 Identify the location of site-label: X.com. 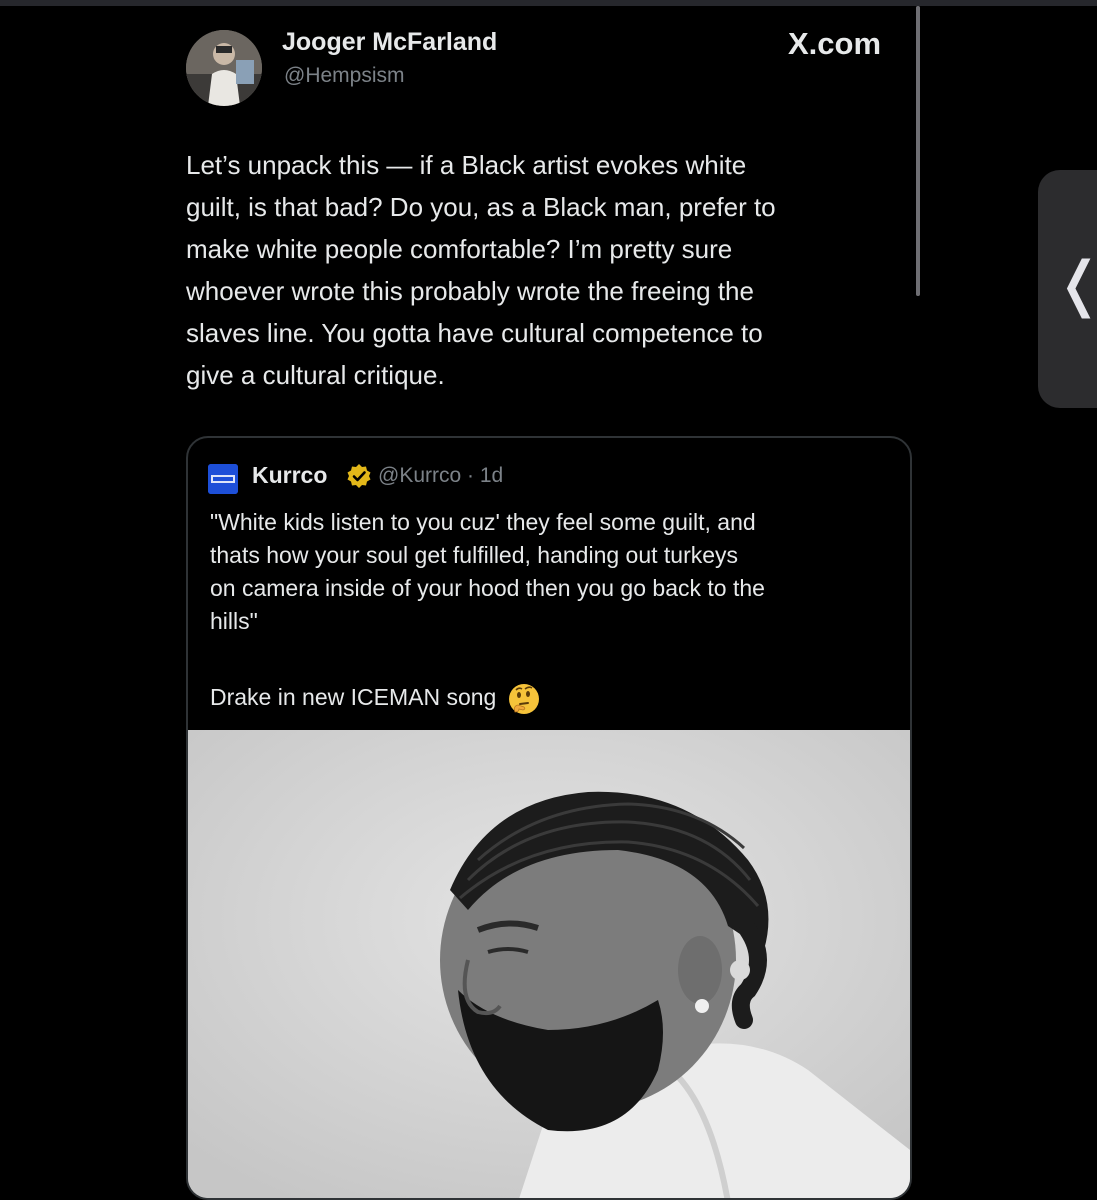
(835, 43).